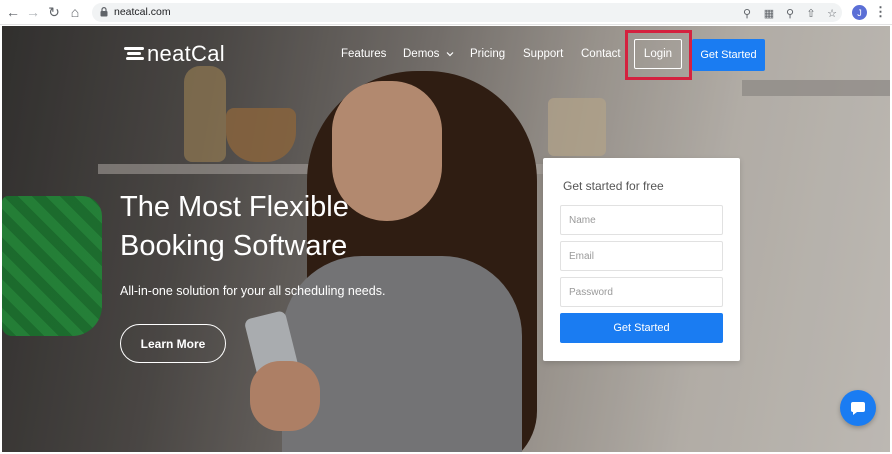  I want to click on learn-more-button: Learn More, so click(173, 343).